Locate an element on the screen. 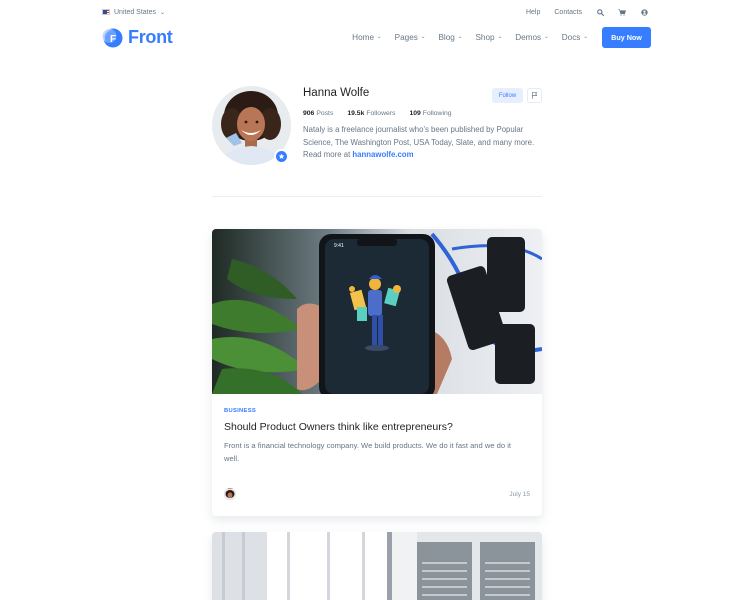 This screenshot has height=600, width=750. nav-item-shop: Shop ⌄ is located at coordinates (488, 37).